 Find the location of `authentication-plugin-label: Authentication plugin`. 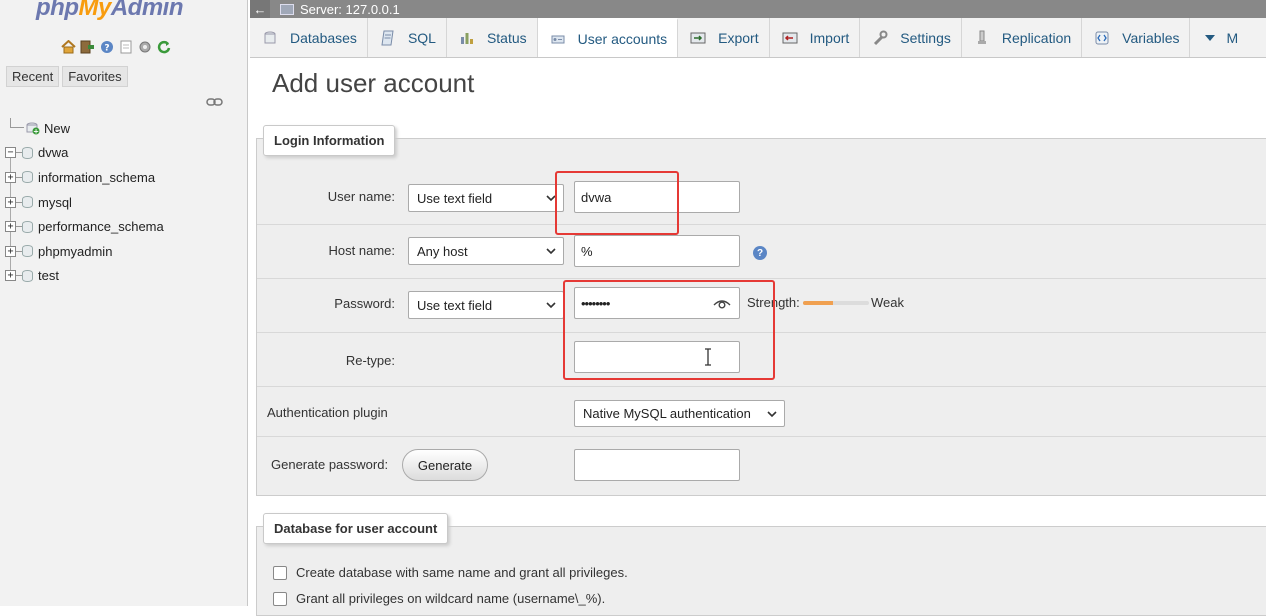

authentication-plugin-label: Authentication plugin is located at coordinates (327, 412).